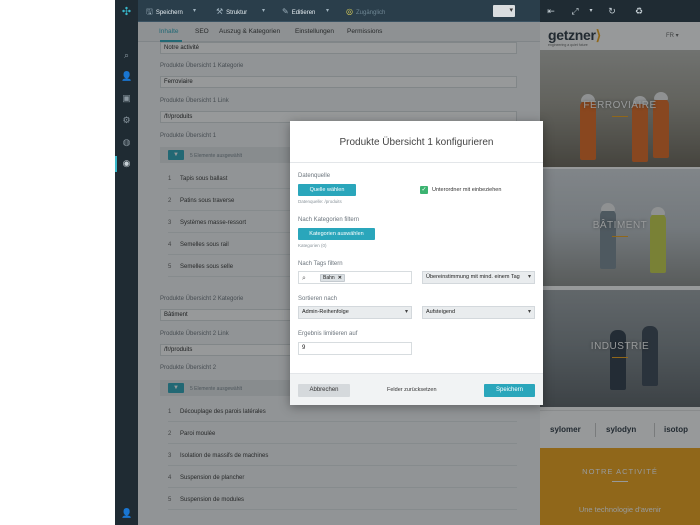 This screenshot has width=700, height=525. I want to click on status-indicator: ◎ Zugänglich, so click(366, 11).